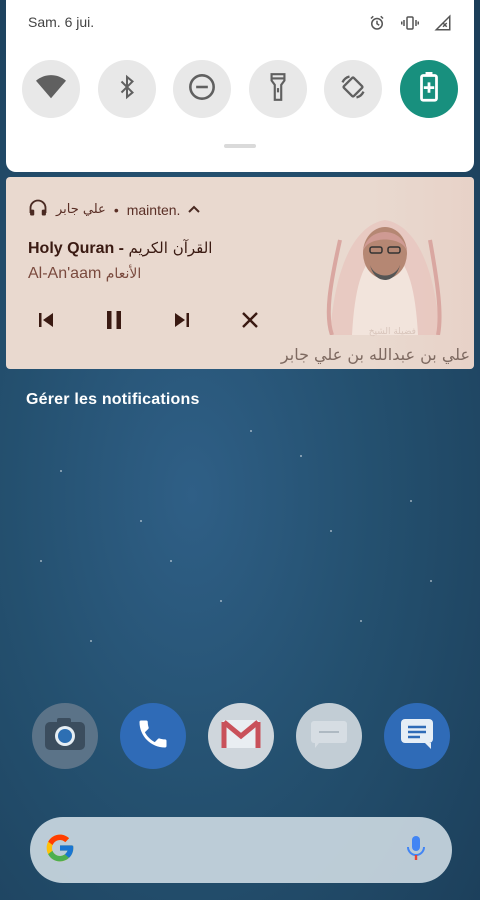 Image resolution: width=480 pixels, height=900 pixels. What do you see at coordinates (61, 22) in the screenshot?
I see `status-date: Sam. 6 jui.` at bounding box center [61, 22].